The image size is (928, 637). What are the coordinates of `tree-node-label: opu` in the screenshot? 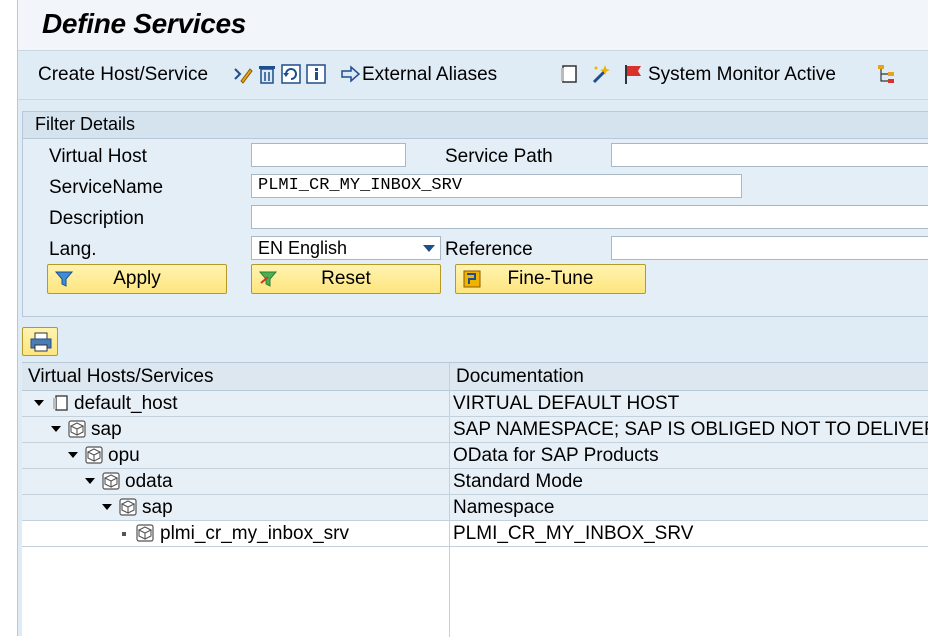 It's located at (124, 456).